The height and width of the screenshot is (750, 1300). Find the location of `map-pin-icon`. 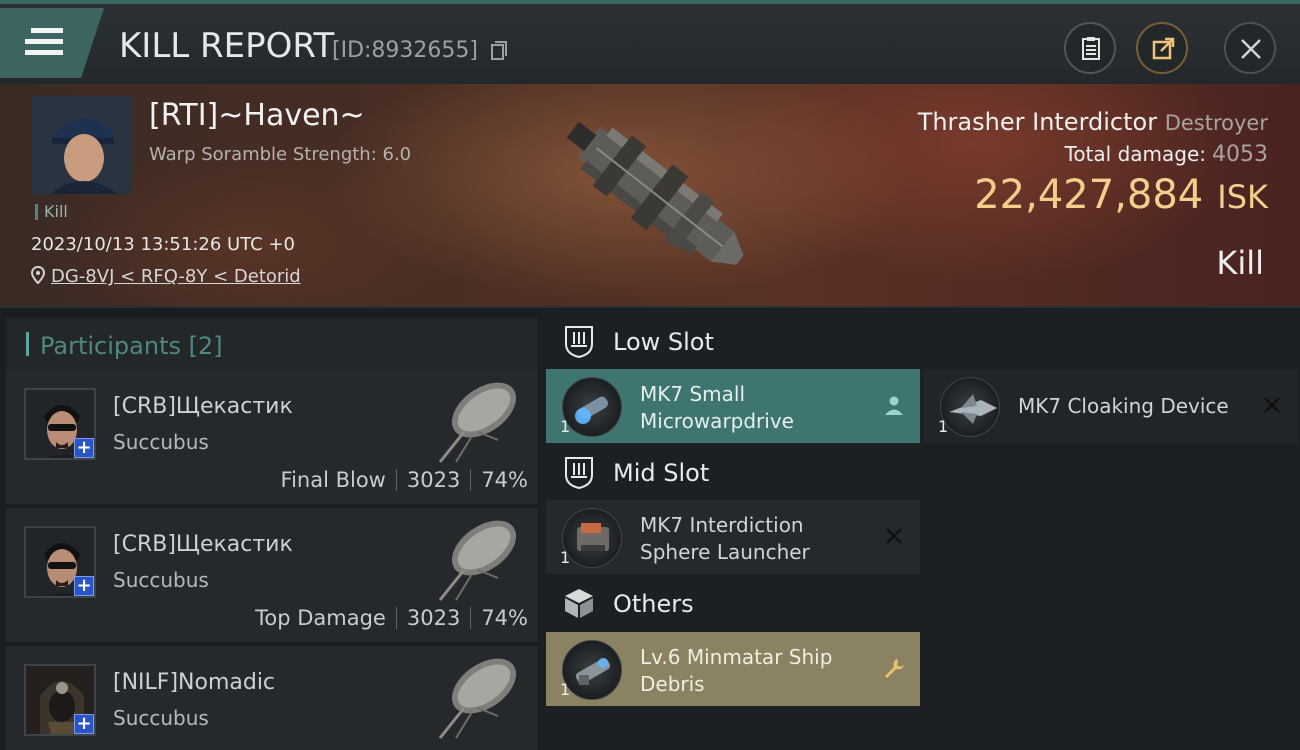

map-pin-icon is located at coordinates (38, 275).